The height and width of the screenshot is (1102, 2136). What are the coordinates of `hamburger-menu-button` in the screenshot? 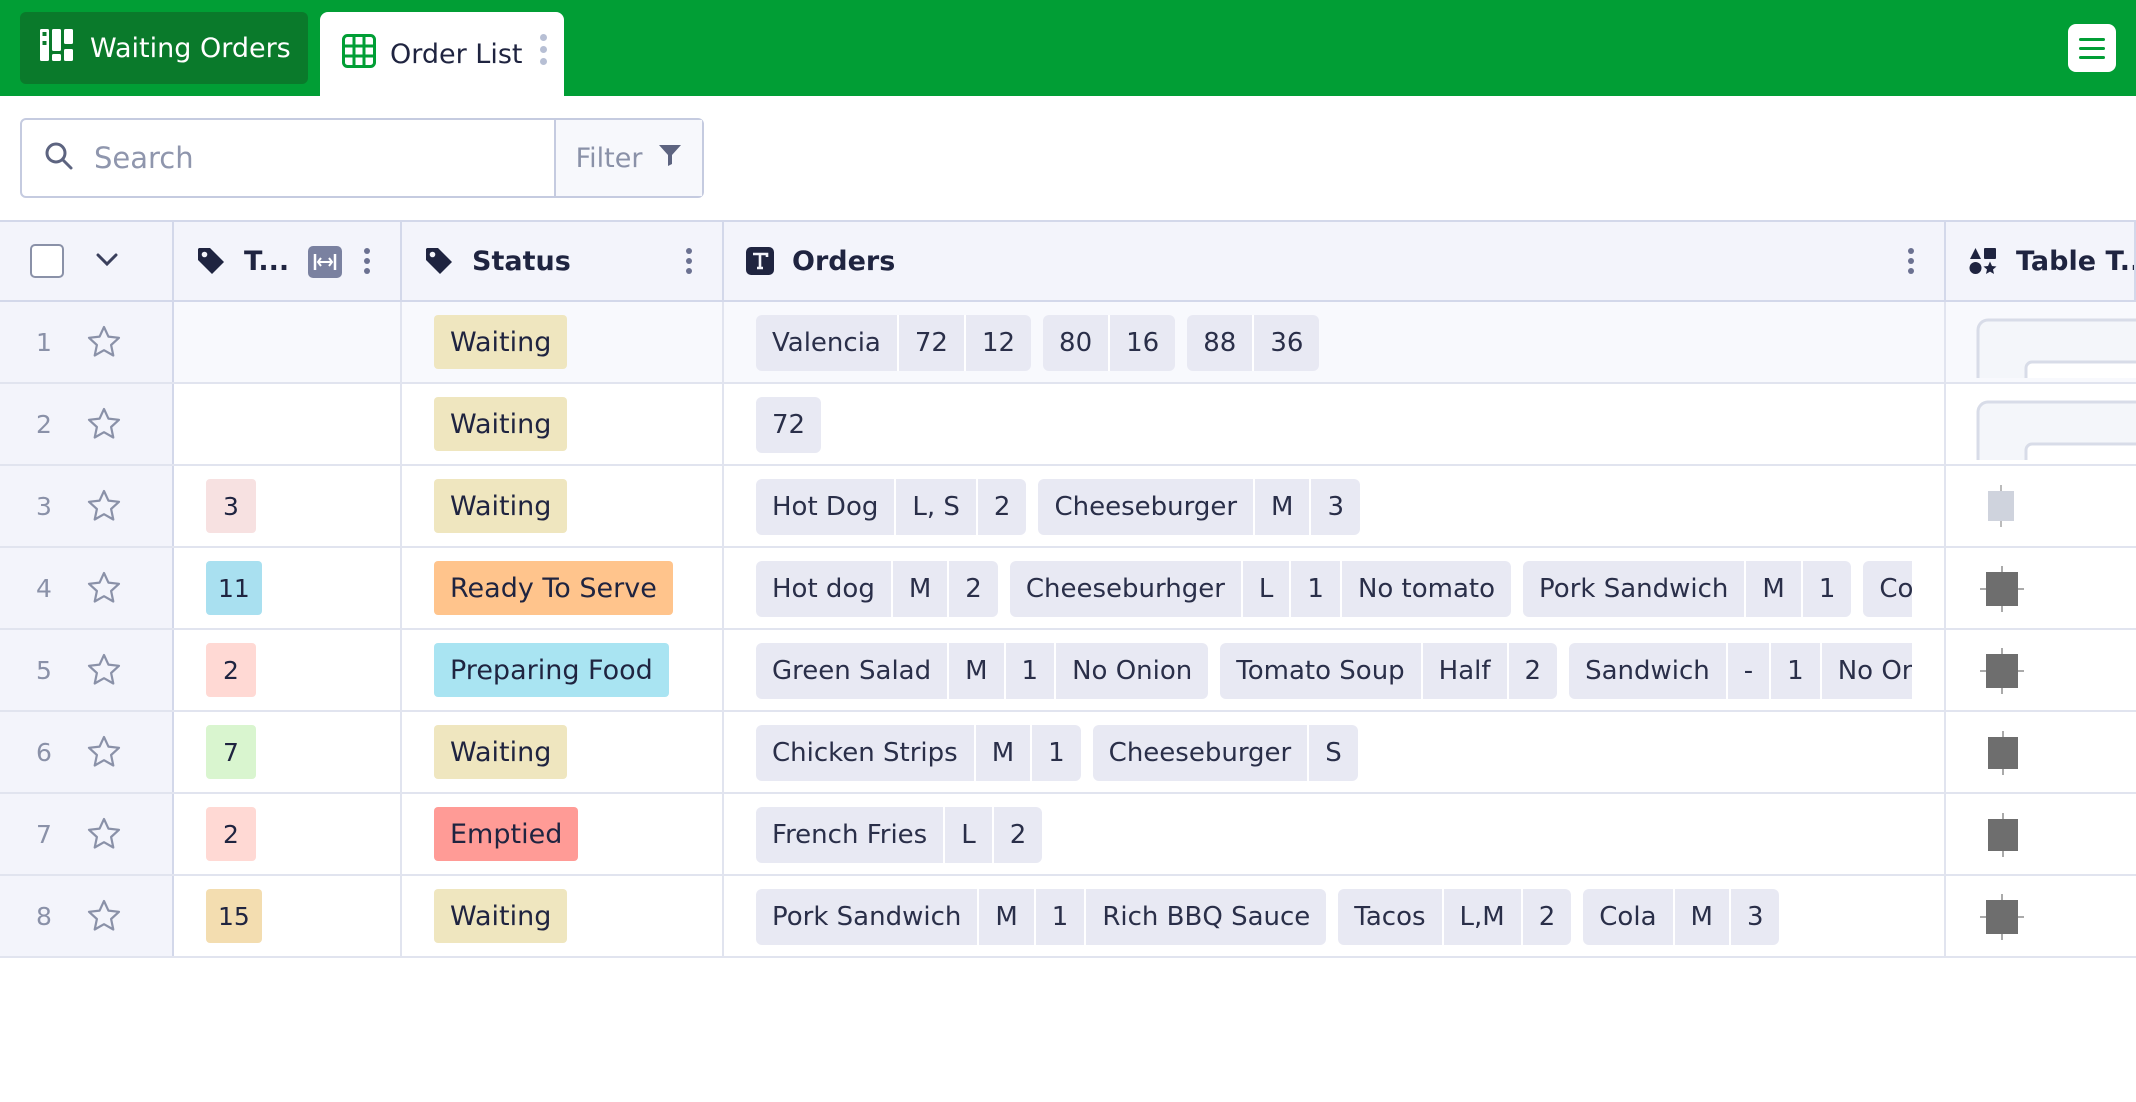 It's located at (2092, 48).